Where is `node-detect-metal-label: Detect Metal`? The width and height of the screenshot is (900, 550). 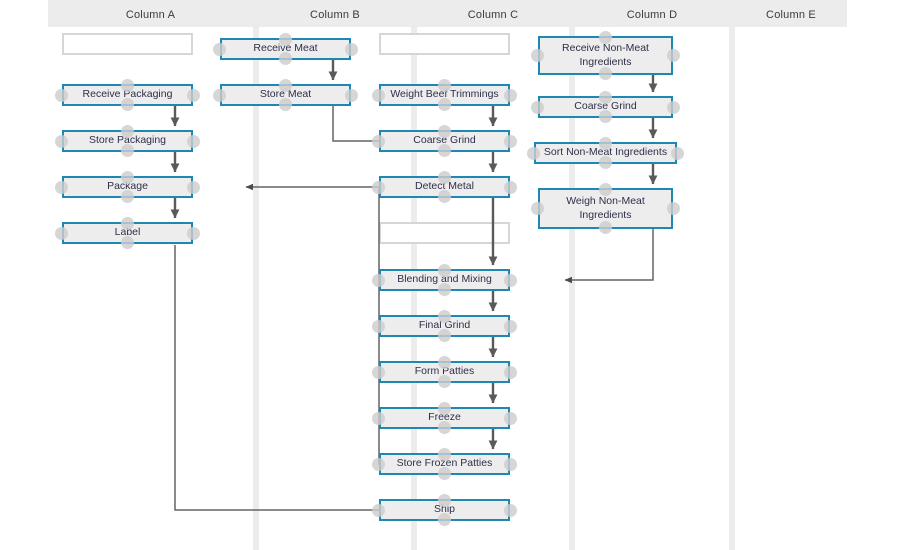
node-detect-metal-label: Detect Metal is located at coordinates (444, 186).